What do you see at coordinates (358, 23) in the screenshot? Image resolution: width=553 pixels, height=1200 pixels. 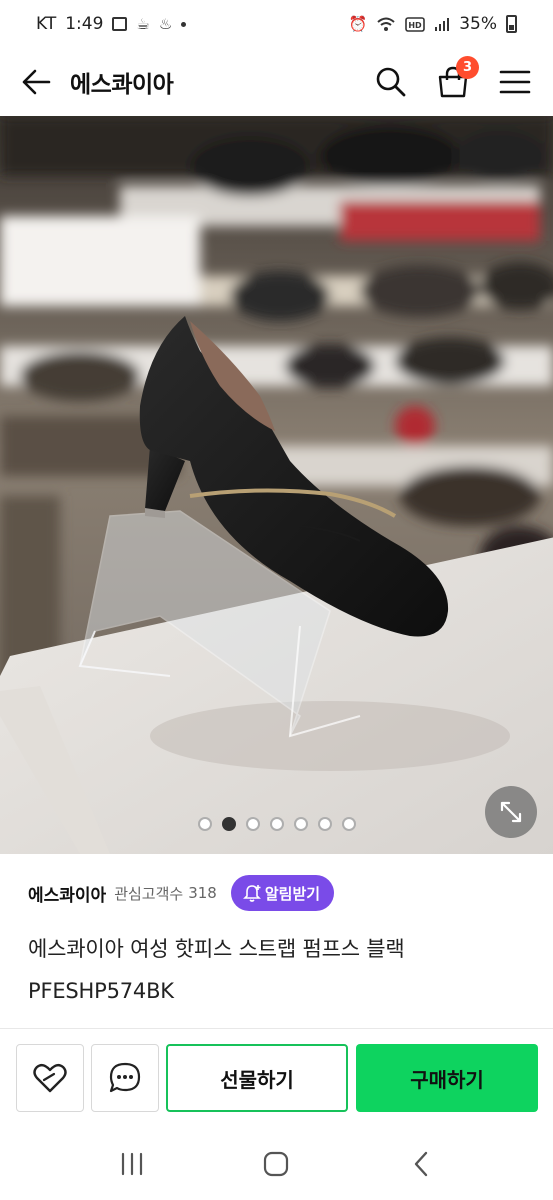 I see `alarm-icon: ⏰` at bounding box center [358, 23].